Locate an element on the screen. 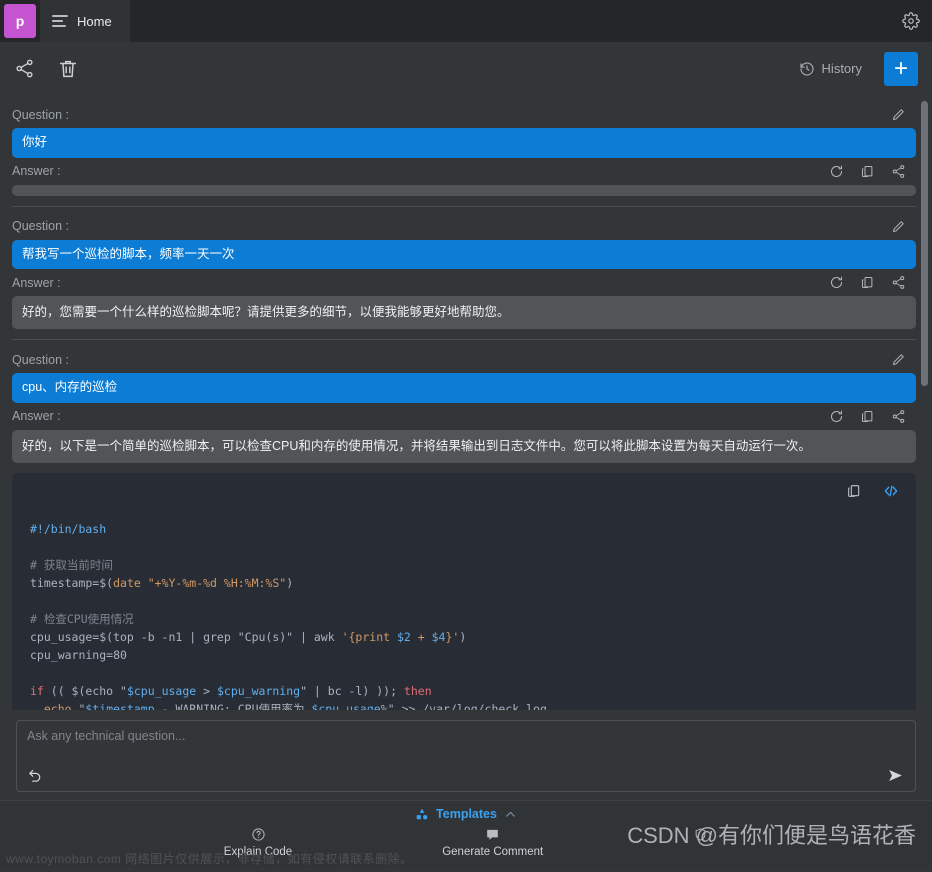 The height and width of the screenshot is (872, 932). trash-icon is located at coordinates (68, 68).